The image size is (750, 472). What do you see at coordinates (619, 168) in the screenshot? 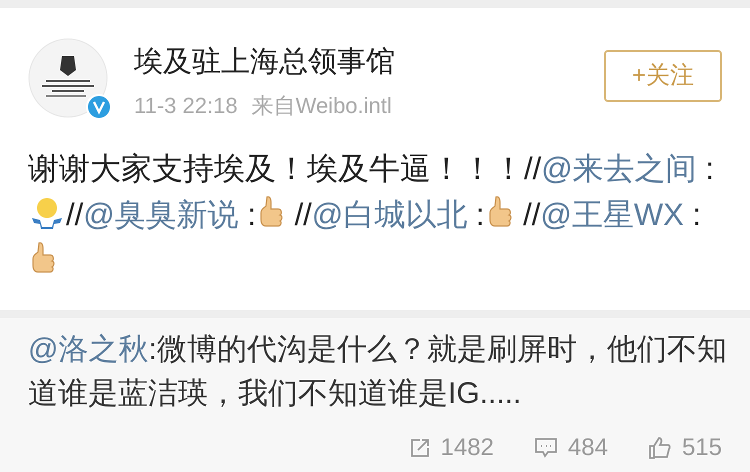
I see `mention-link: @来去之间` at bounding box center [619, 168].